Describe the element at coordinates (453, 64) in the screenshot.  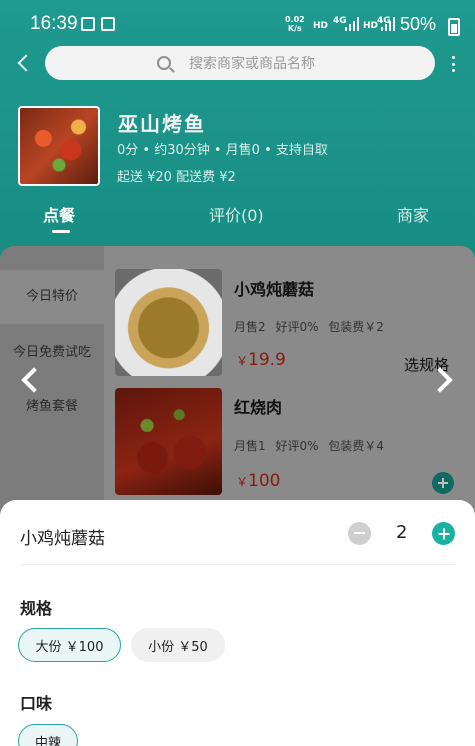
I see `more-options-icon` at that location.